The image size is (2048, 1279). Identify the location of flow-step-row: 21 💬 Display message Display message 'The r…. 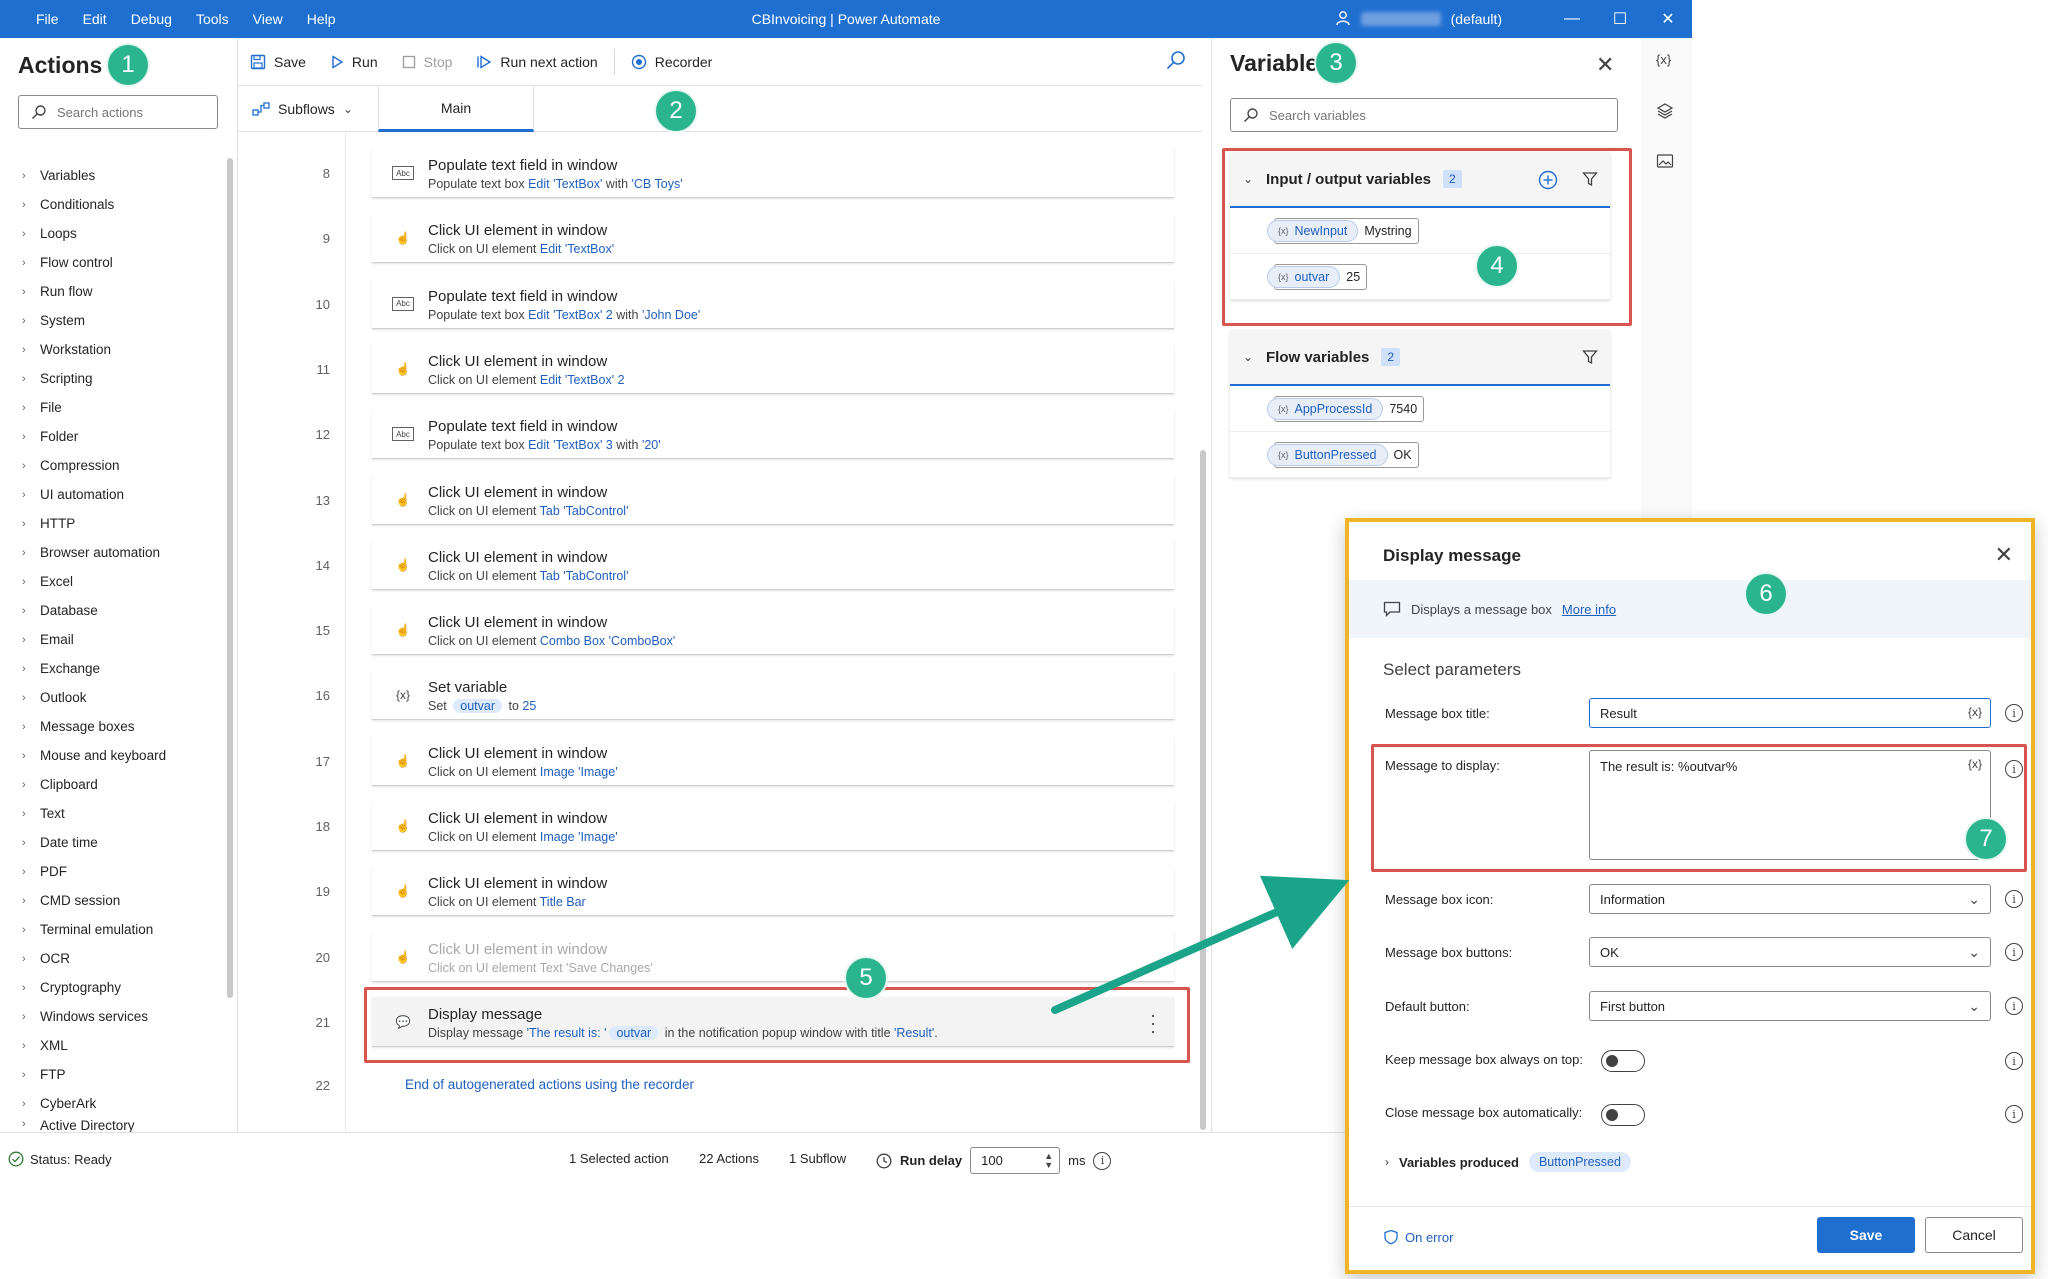
(720, 1024).